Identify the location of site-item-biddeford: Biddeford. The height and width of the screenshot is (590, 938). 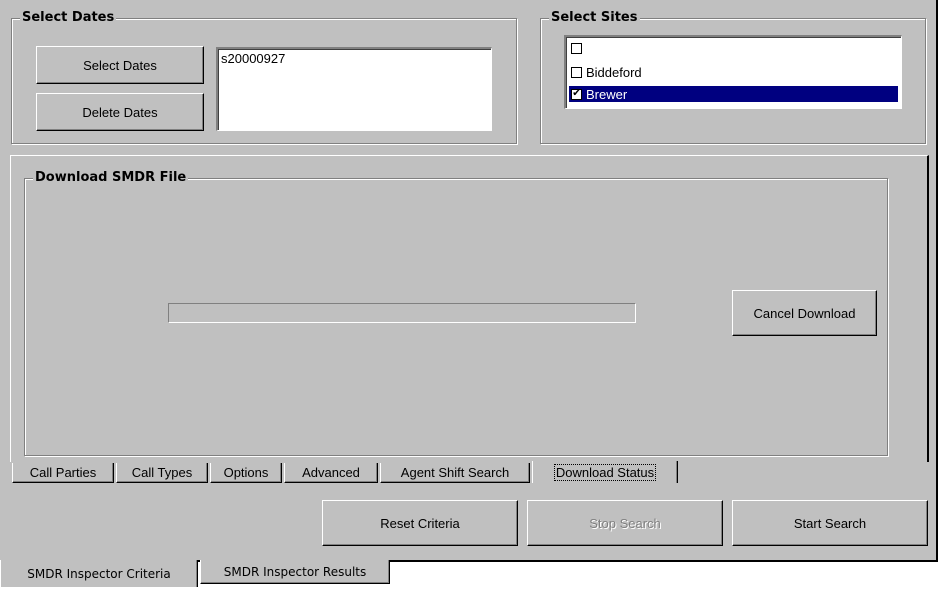
(733, 72).